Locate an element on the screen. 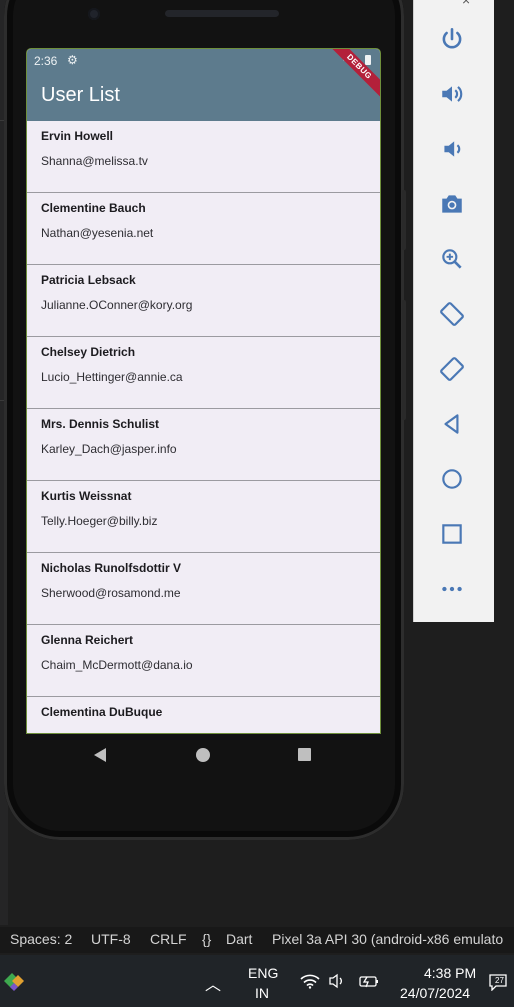 This screenshot has height=1007, width=514. list-item: Clementine Bauch Nathan@yesenia.net is located at coordinates (203, 229).